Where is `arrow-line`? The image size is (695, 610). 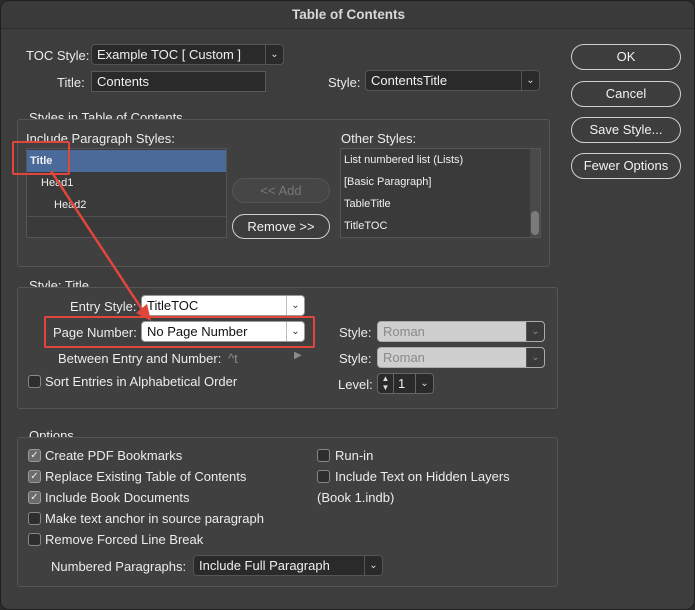 arrow-line is located at coordinates (98, 242).